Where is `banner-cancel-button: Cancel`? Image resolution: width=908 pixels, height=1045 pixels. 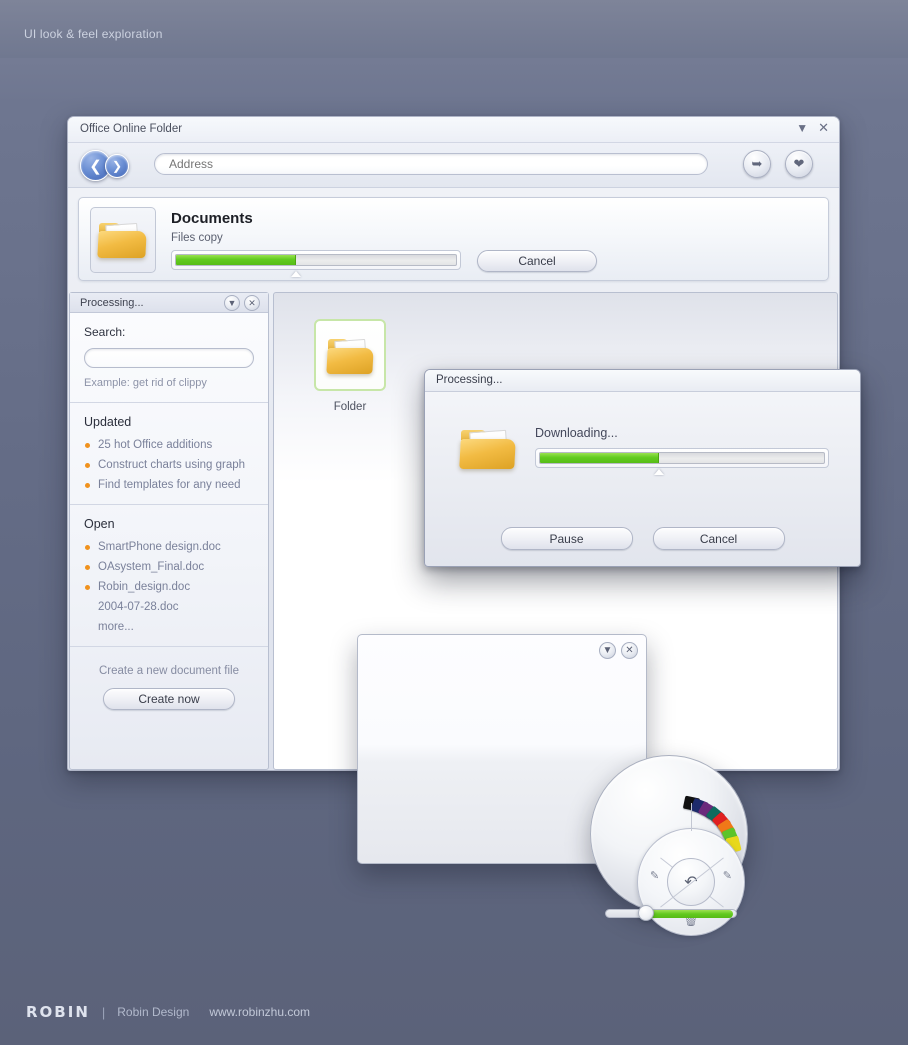
banner-cancel-button: Cancel is located at coordinates (537, 261).